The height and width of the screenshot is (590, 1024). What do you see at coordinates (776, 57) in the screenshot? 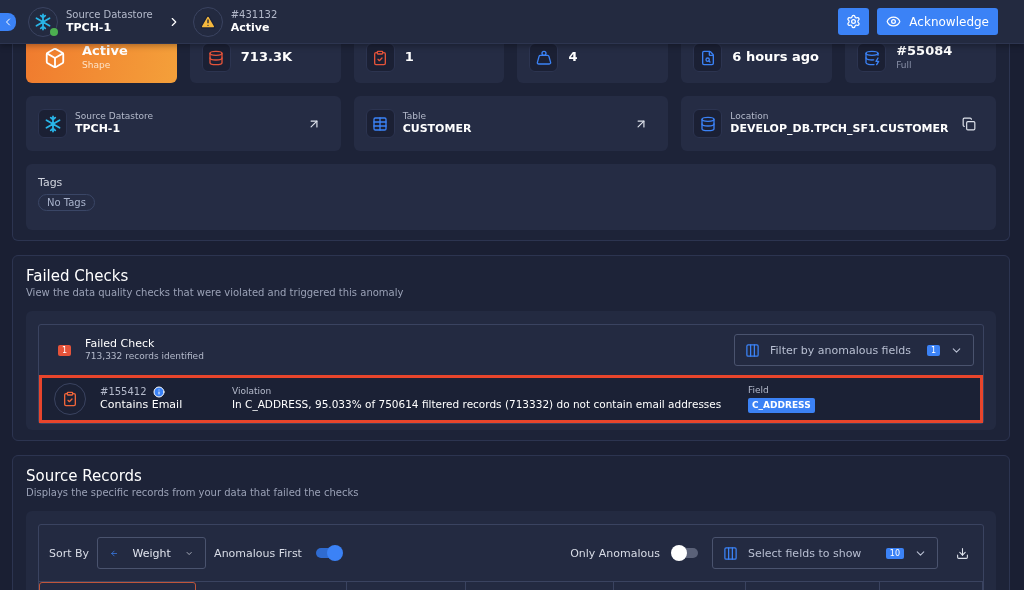
I see `card-value: 6 hours ago` at bounding box center [776, 57].